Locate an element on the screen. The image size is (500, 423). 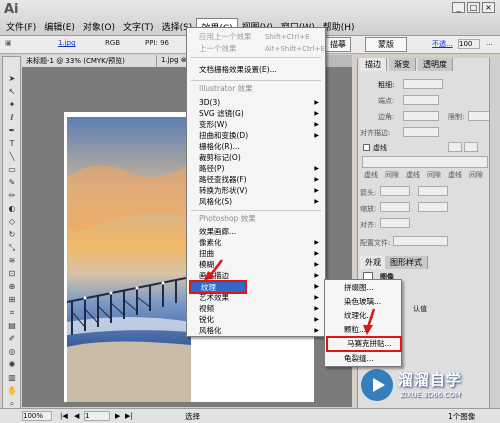
arrow-end-select is located at coordinates (433, 191).